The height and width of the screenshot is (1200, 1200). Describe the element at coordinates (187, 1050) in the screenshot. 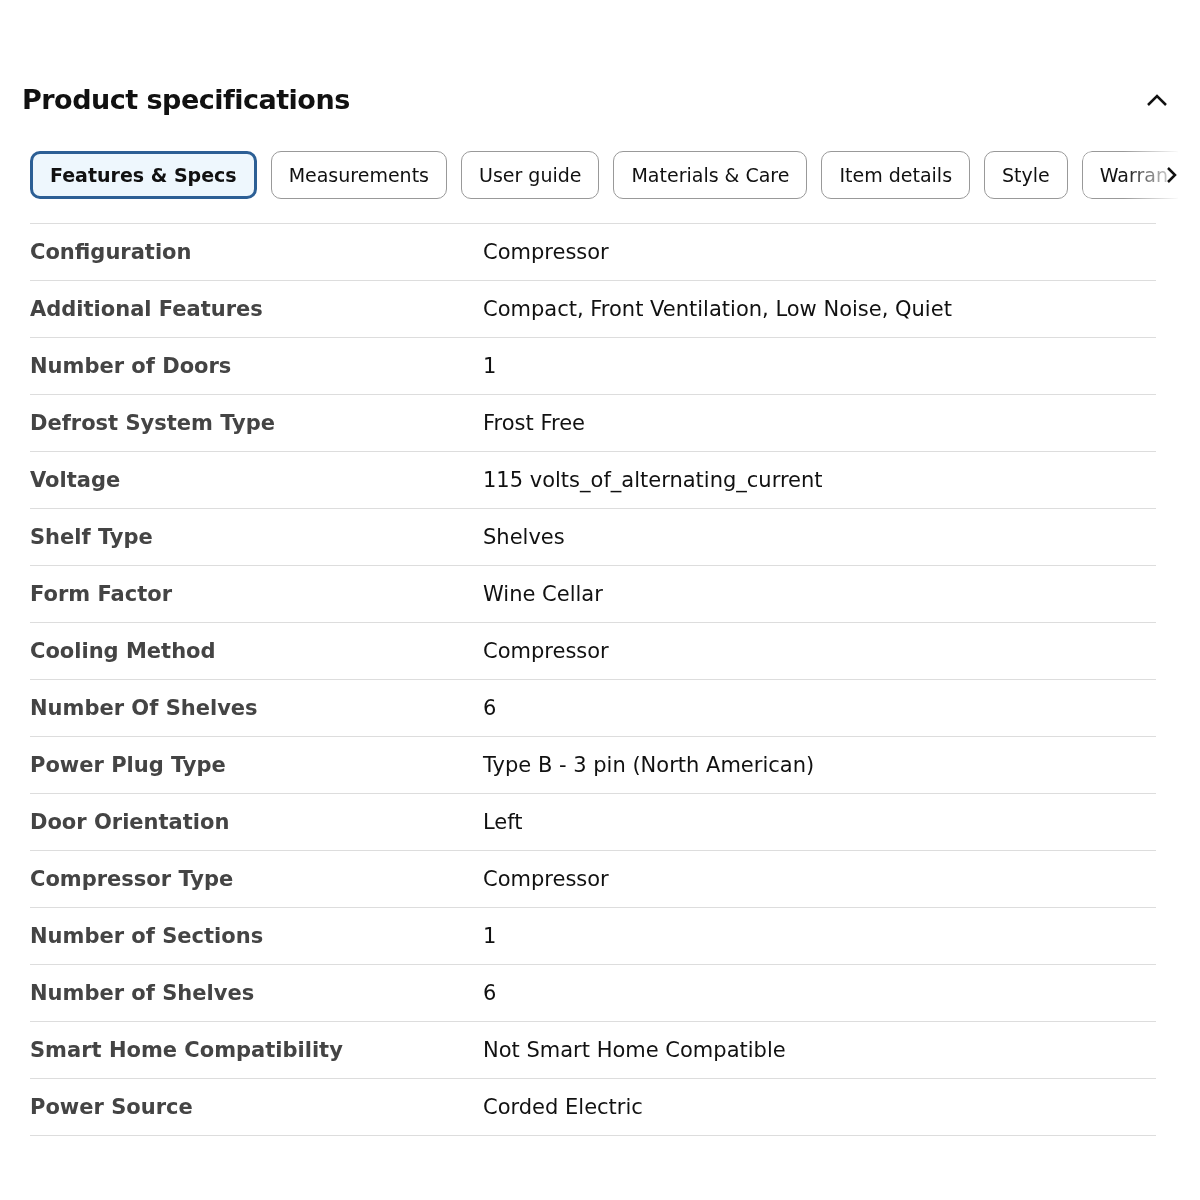

I see `spec-label: Smart Home Compatibility` at that location.